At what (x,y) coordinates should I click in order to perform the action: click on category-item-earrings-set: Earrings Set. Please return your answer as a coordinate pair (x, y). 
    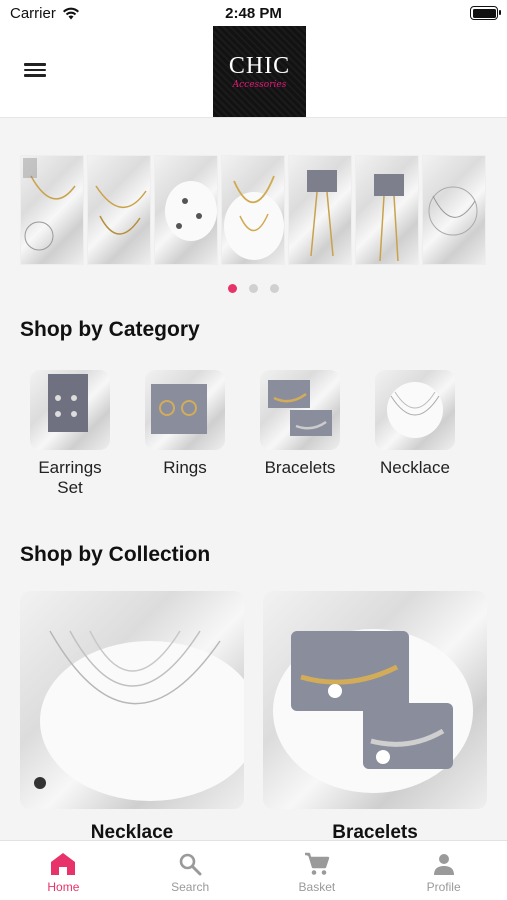
    Looking at the image, I should click on (70, 434).